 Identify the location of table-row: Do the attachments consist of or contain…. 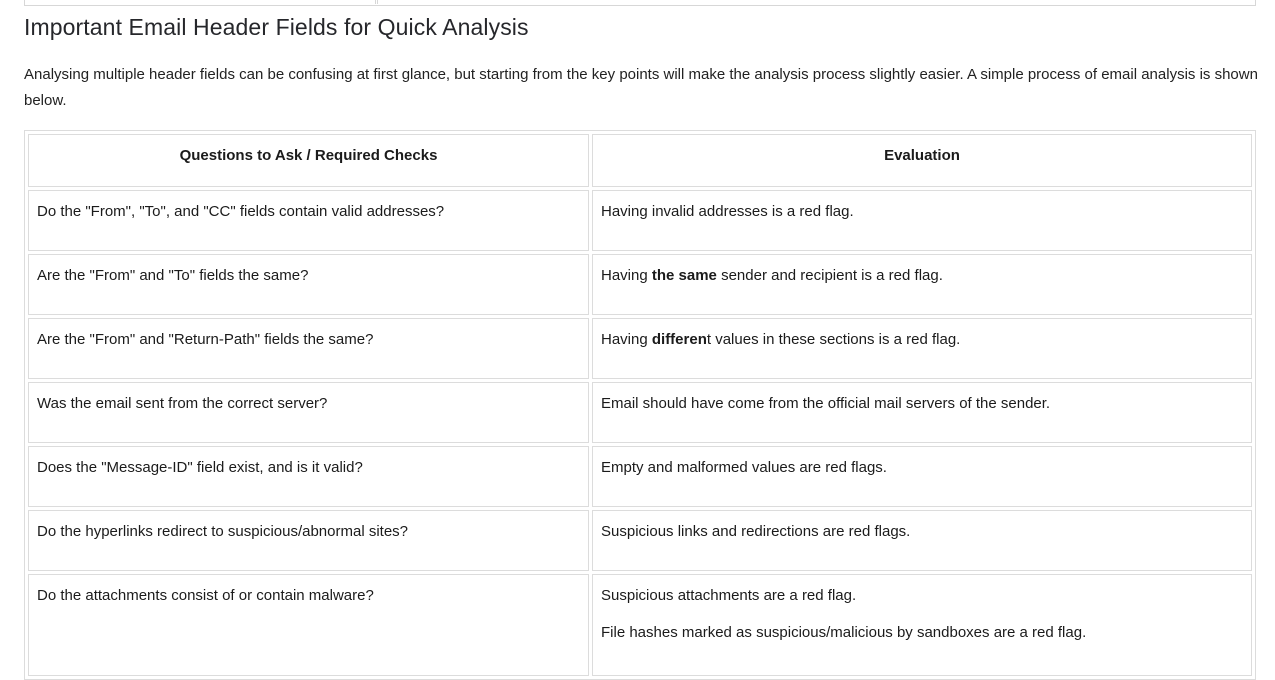
(640, 625).